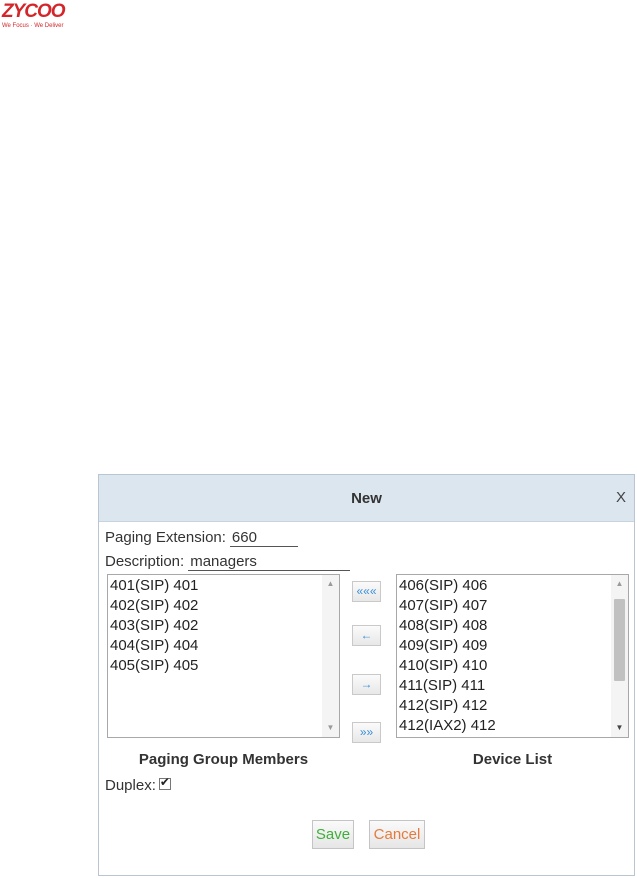  I want to click on company-logo: ZYCOO We Focus · We Deliver, so click(43, 17).